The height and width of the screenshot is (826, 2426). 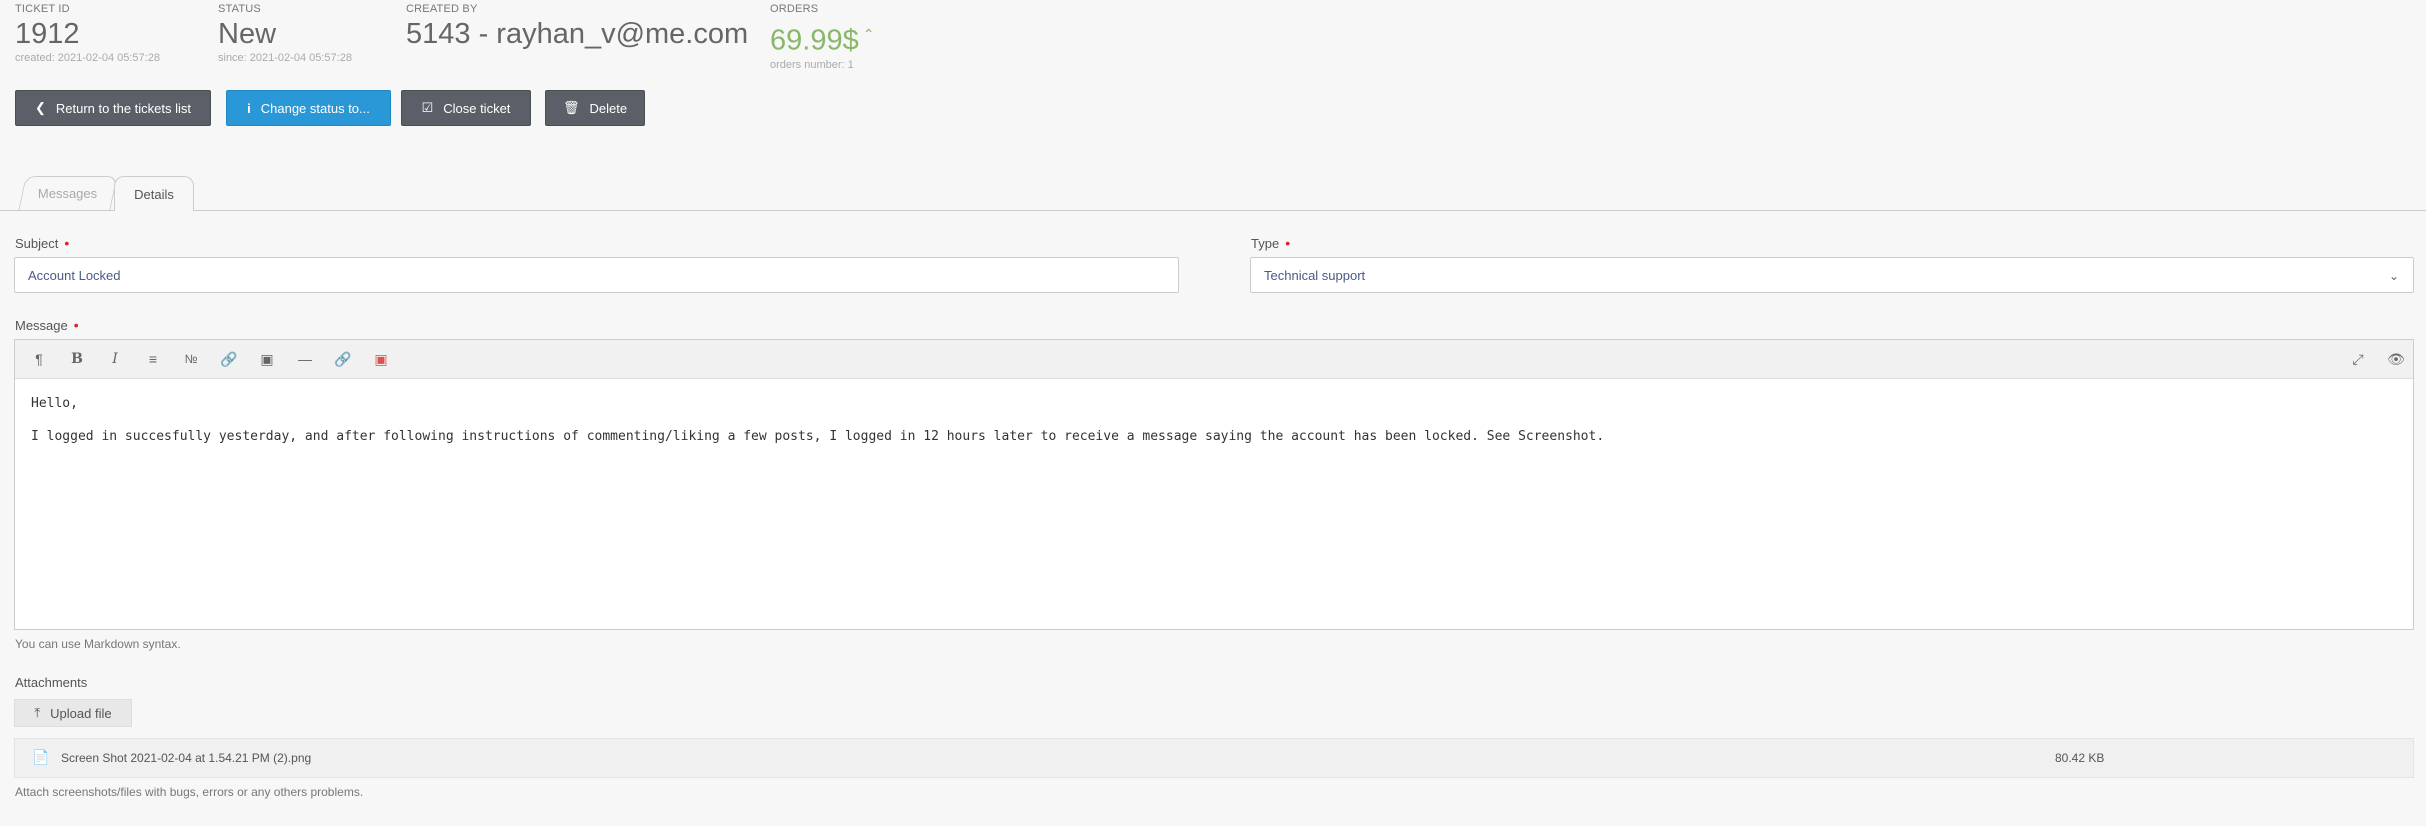 What do you see at coordinates (442, 9) in the screenshot?
I see `created-by-label: CREATED BY` at bounding box center [442, 9].